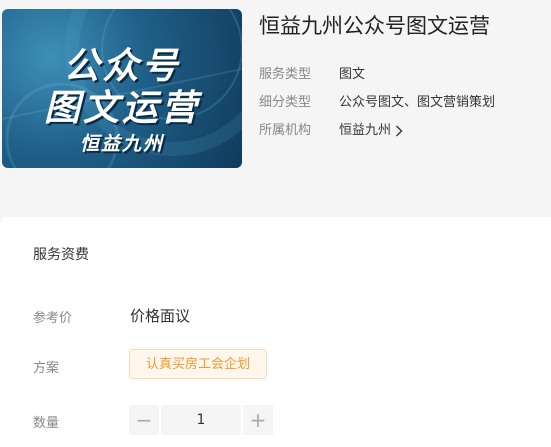  Describe the element at coordinates (285, 74) in the screenshot. I see `meta-key: 服务类型` at that location.